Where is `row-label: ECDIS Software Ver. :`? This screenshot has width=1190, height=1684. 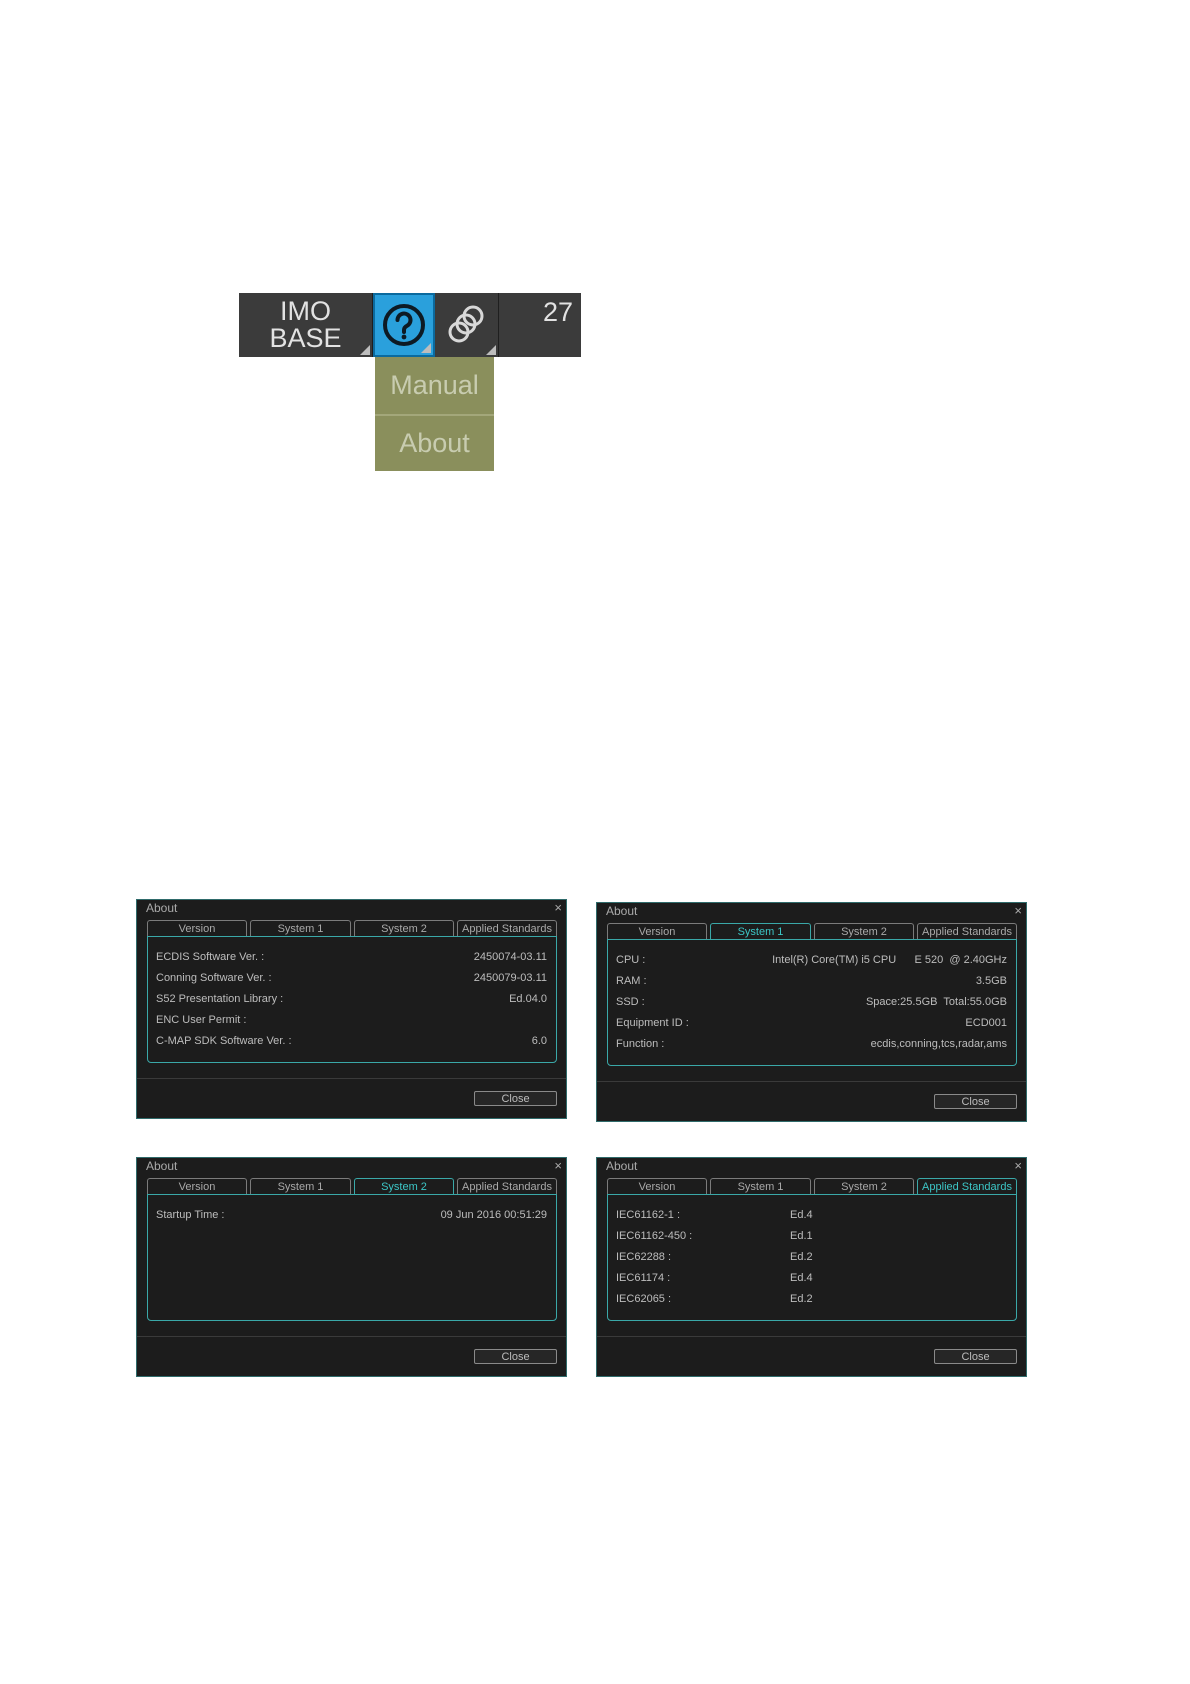
row-label: ECDIS Software Ver. : is located at coordinates (210, 957).